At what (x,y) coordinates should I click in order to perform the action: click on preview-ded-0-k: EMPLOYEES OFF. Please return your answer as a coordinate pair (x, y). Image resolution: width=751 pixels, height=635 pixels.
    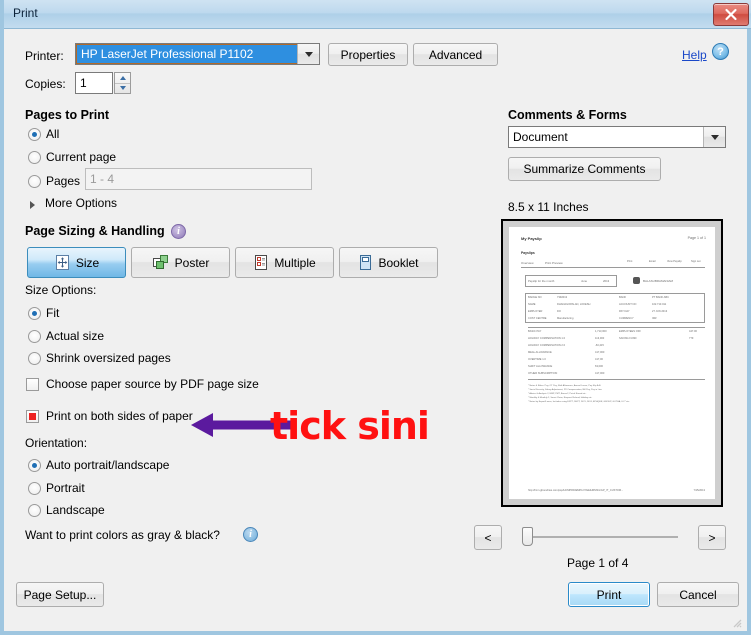
    Looking at the image, I should click on (630, 331).